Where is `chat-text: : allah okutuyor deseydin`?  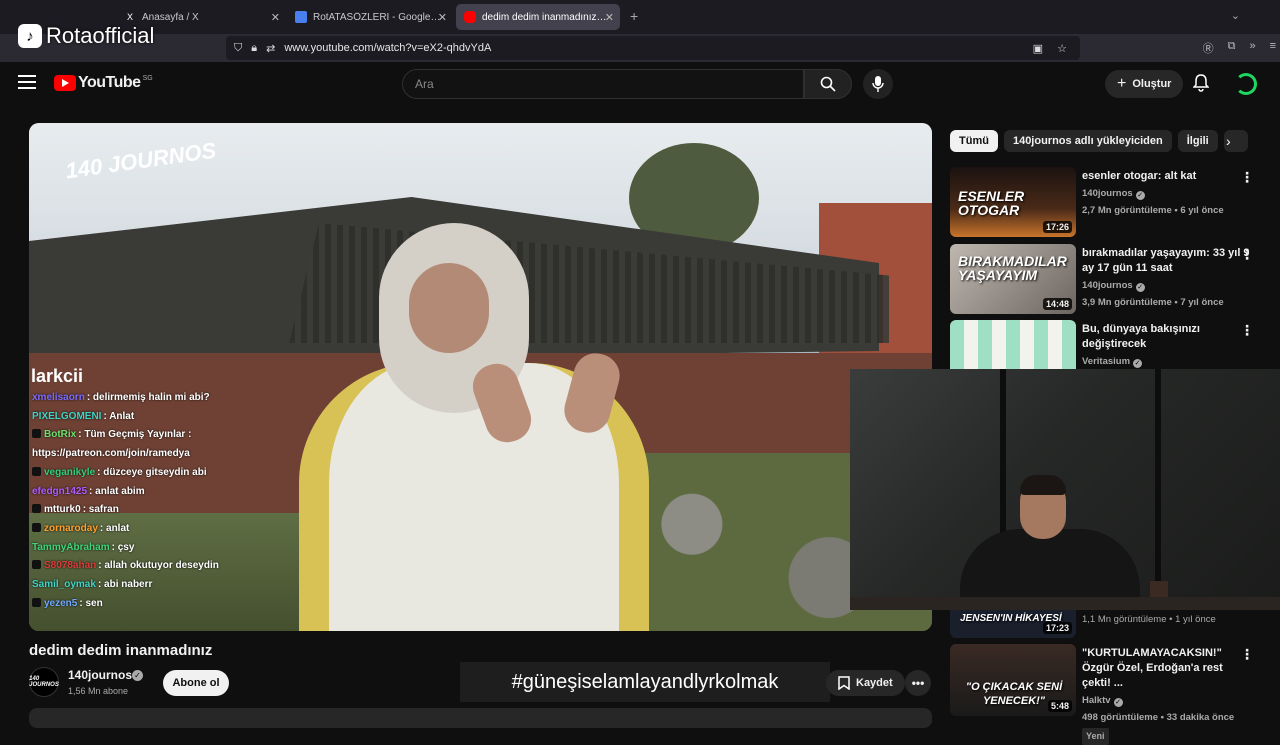 chat-text: : allah okutuyor deseydin is located at coordinates (158, 566).